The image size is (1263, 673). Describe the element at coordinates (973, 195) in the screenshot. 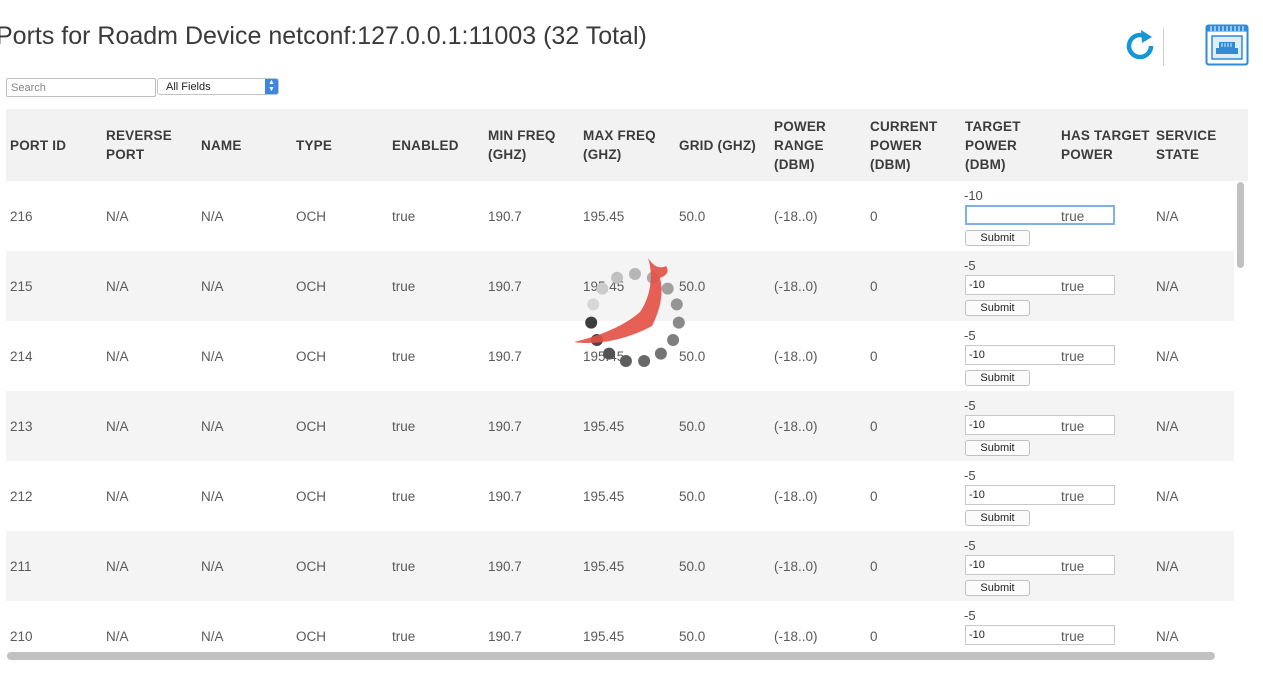

I see `target-power-value: -10` at that location.